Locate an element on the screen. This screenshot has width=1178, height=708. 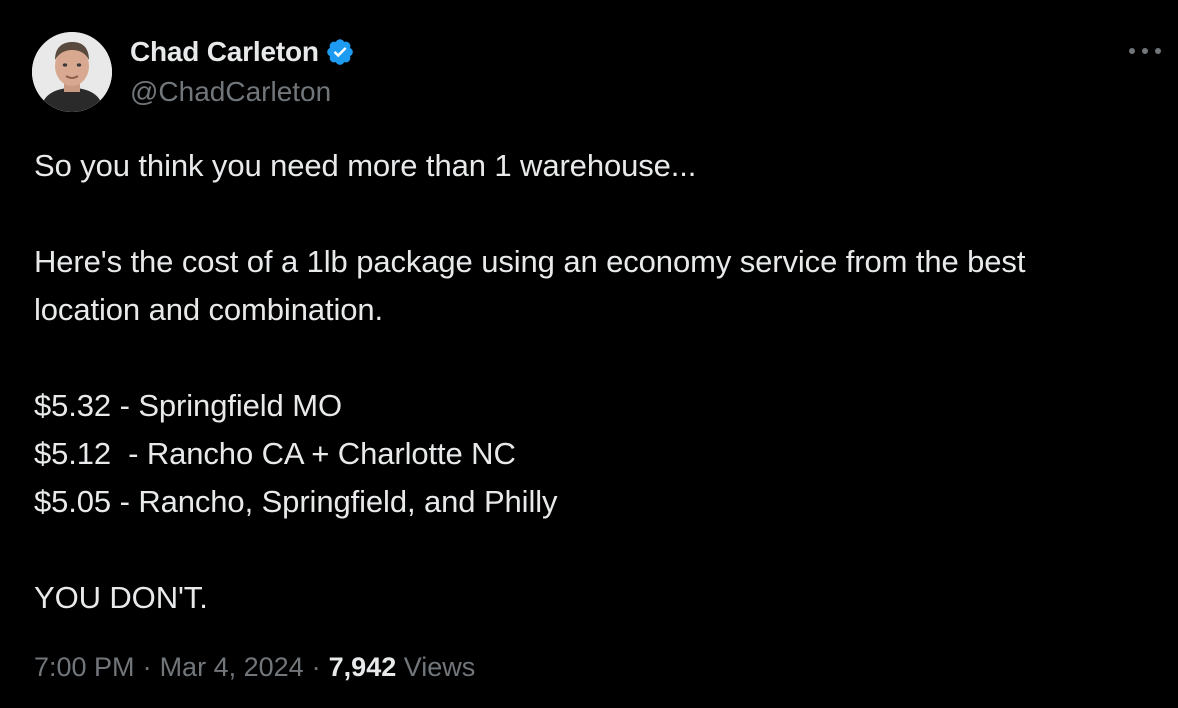
avatar is located at coordinates (72, 72).